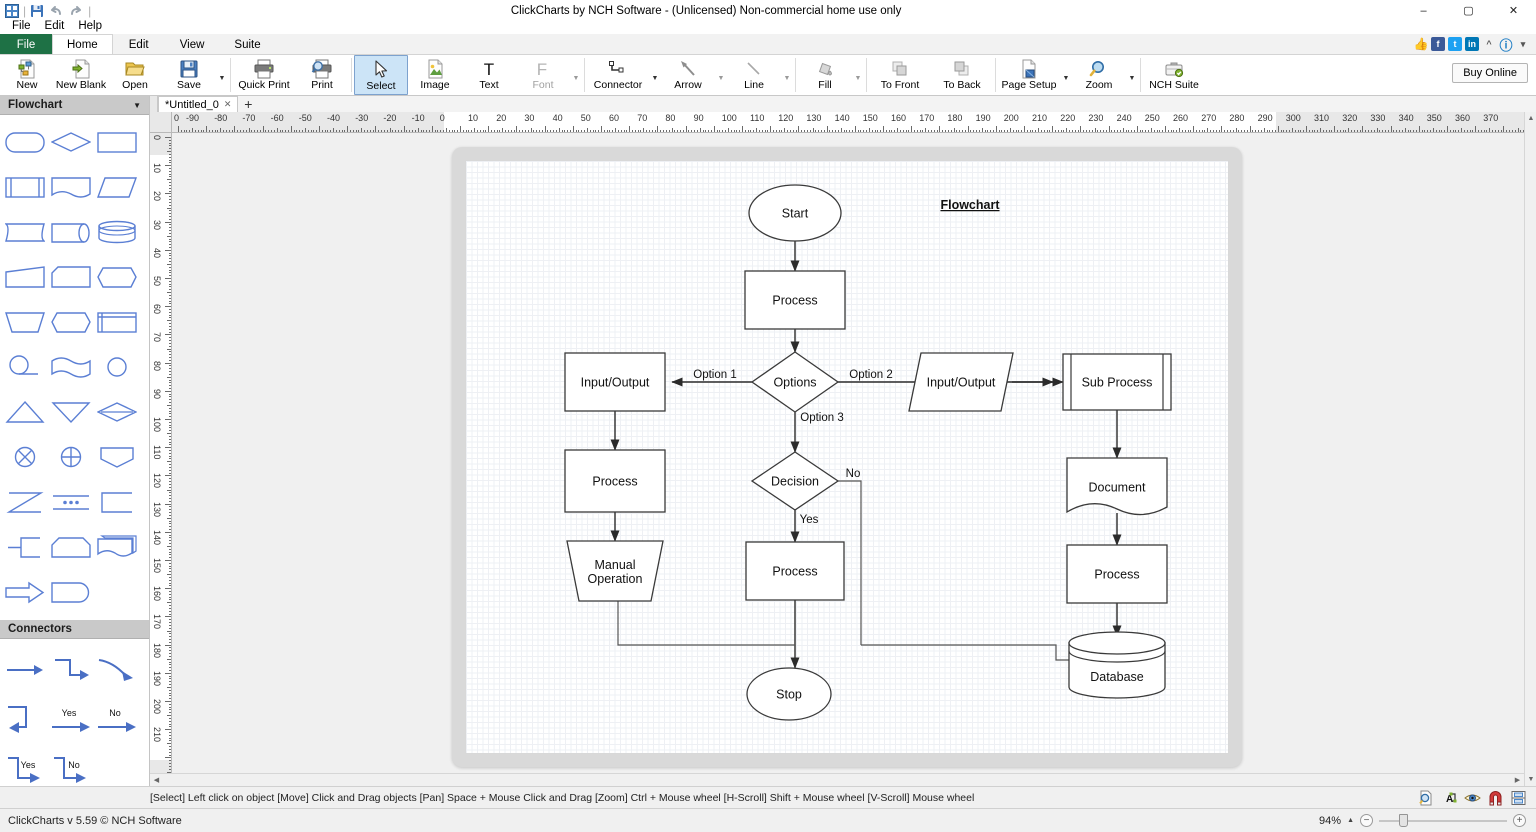 The image size is (1536, 832). I want to click on scroll-left-icon: ◀, so click(156, 780).